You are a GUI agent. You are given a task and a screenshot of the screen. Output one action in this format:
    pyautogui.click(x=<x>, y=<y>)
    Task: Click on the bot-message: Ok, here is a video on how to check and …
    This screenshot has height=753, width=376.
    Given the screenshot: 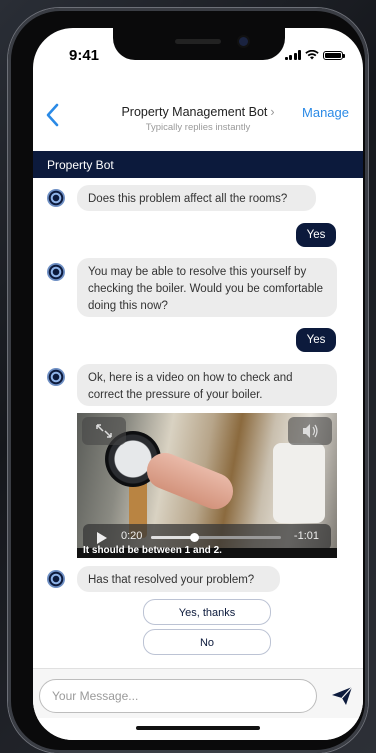 What is the action you would take?
    pyautogui.click(x=207, y=385)
    